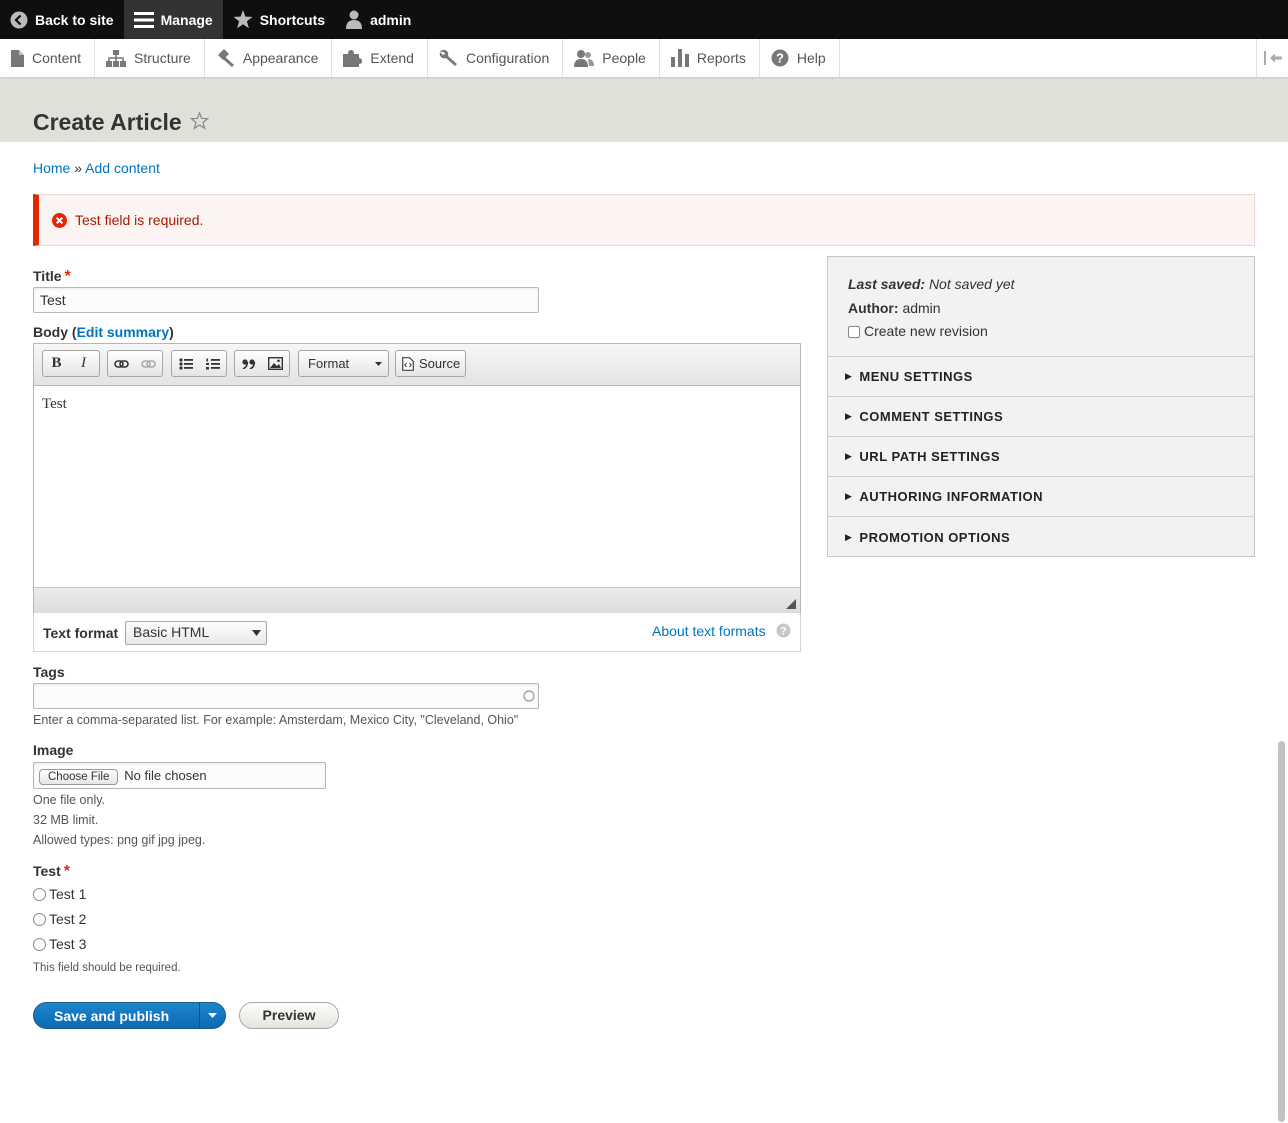  What do you see at coordinates (66, 820) in the screenshot?
I see `image-description-size: 32 MB limit.` at bounding box center [66, 820].